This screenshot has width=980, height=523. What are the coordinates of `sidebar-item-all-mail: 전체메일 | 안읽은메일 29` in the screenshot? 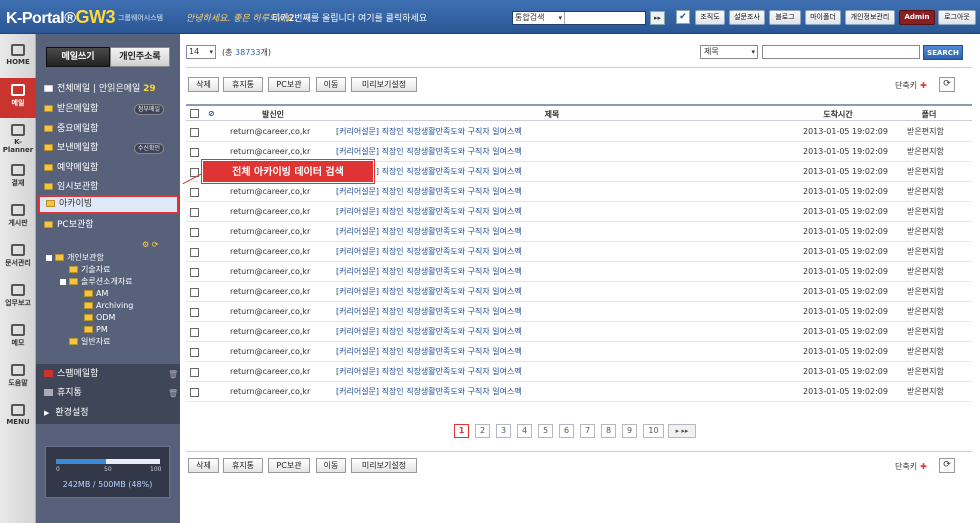 It's located at (100, 89).